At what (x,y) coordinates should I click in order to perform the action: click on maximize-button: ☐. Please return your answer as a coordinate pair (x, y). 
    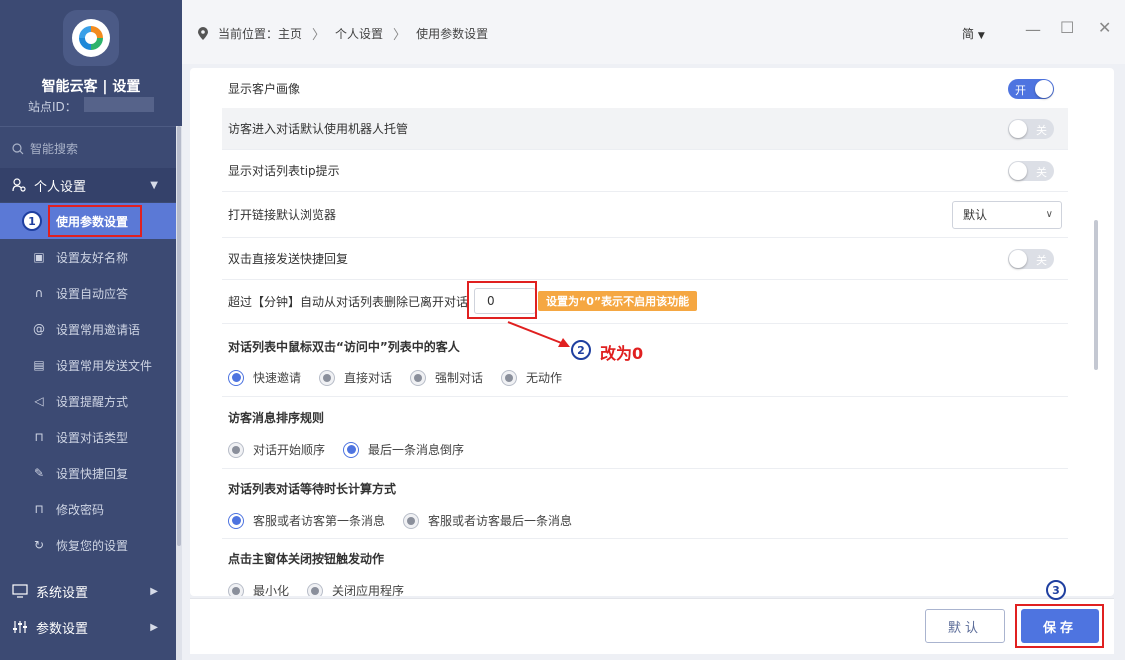
    Looking at the image, I should click on (1067, 27).